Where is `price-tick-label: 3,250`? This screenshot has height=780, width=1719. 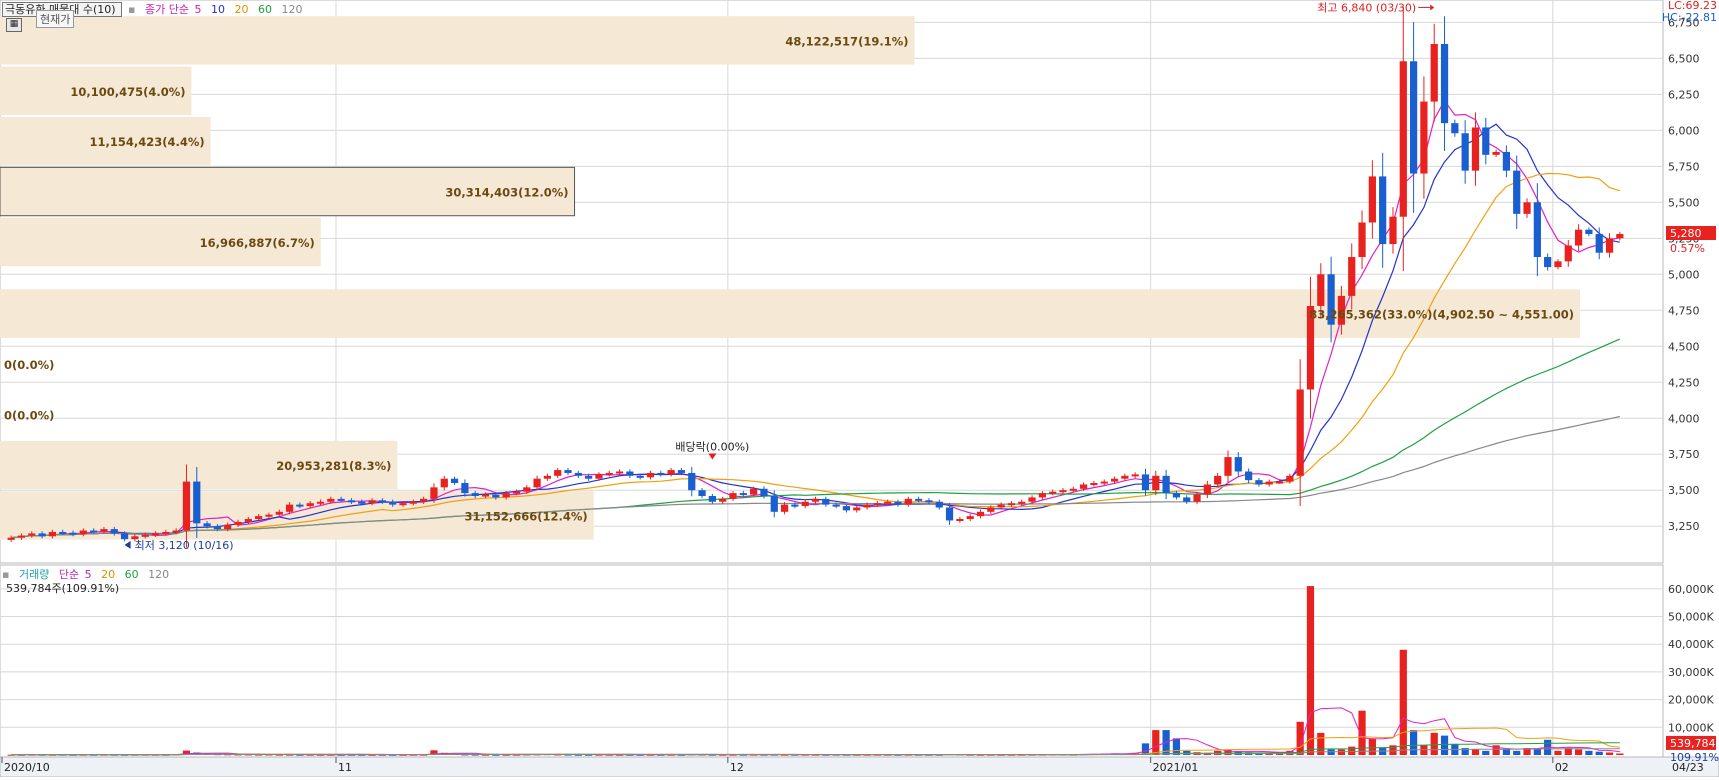 price-tick-label: 3,250 is located at coordinates (1684, 526).